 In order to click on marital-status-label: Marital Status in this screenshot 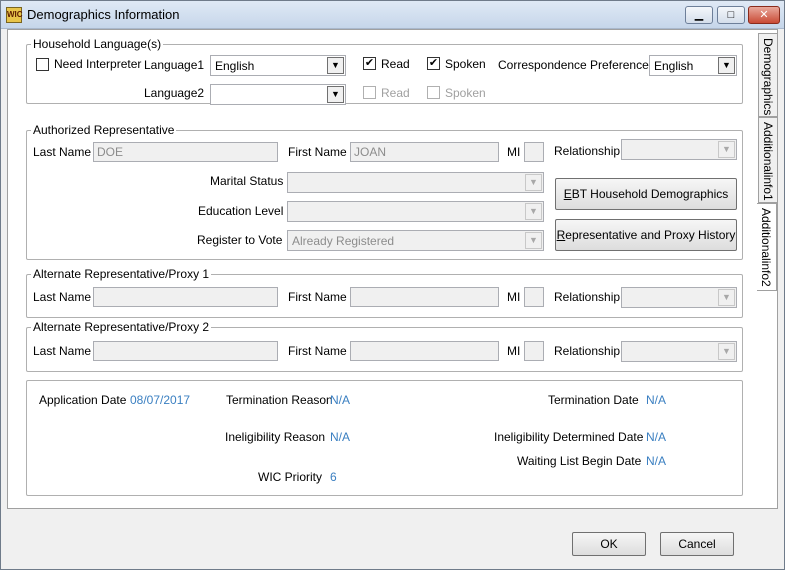, I will do `click(247, 181)`.